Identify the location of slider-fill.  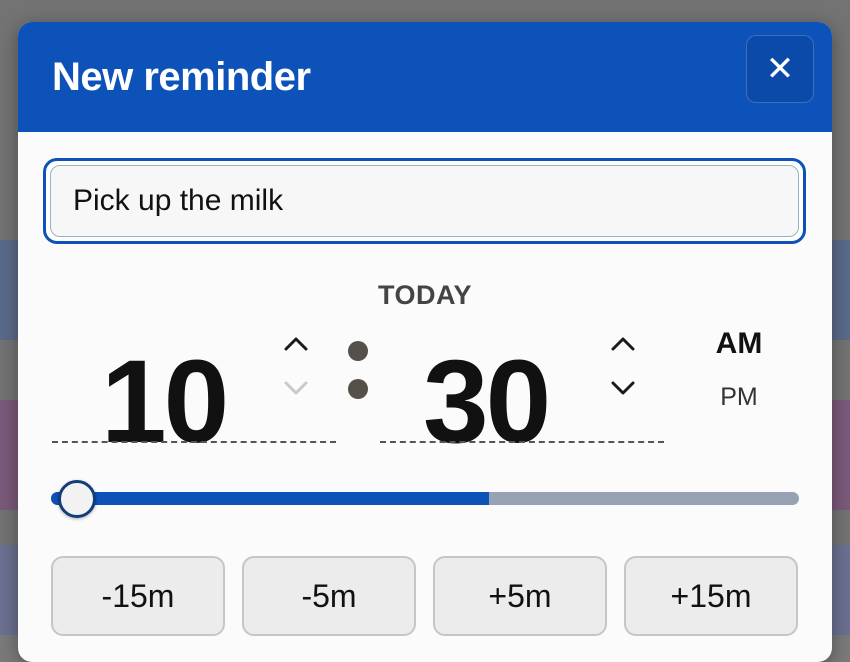
(270, 498).